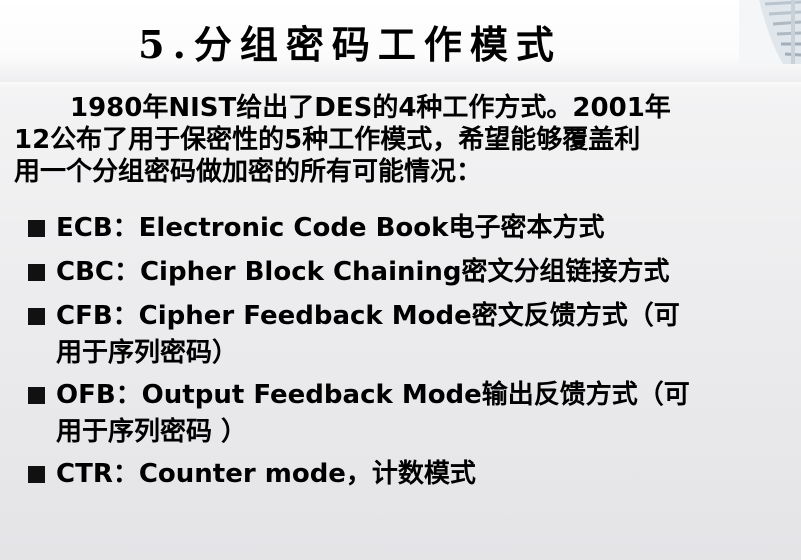 The width and height of the screenshot is (801, 560). Describe the element at coordinates (408, 335) in the screenshot. I see `list-item-cfb: CFB：Cipher Feedback Mode密文反馈方式（可 用于序列密码）` at that location.